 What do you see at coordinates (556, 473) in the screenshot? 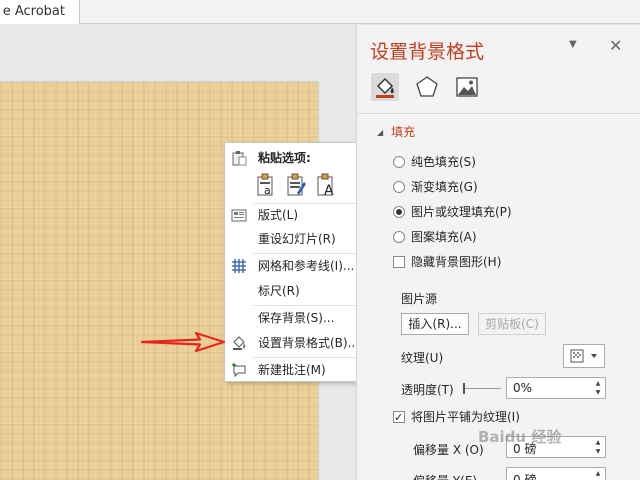
I see `offset-y-spinner: 0 磅 ▲ ▼` at bounding box center [556, 473].